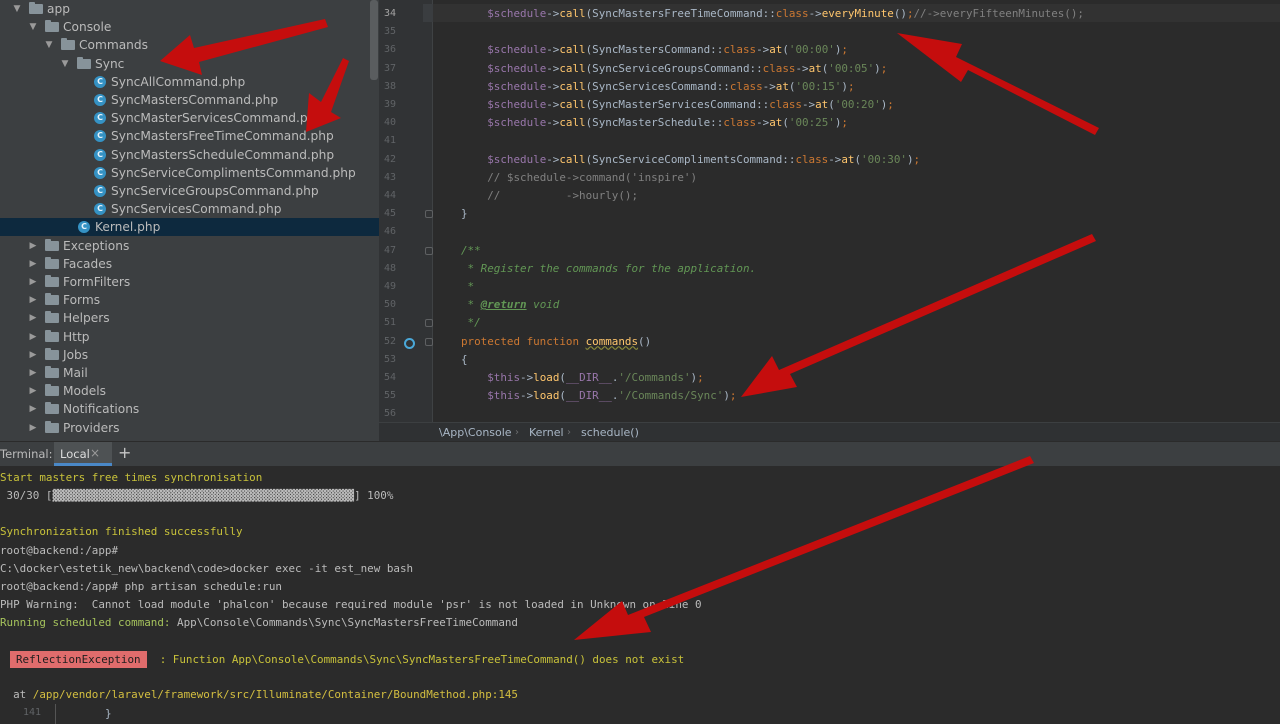 This screenshot has height=724, width=1280. Describe the element at coordinates (189, 300) in the screenshot. I see `tree-folder: ▶ Forms` at that location.